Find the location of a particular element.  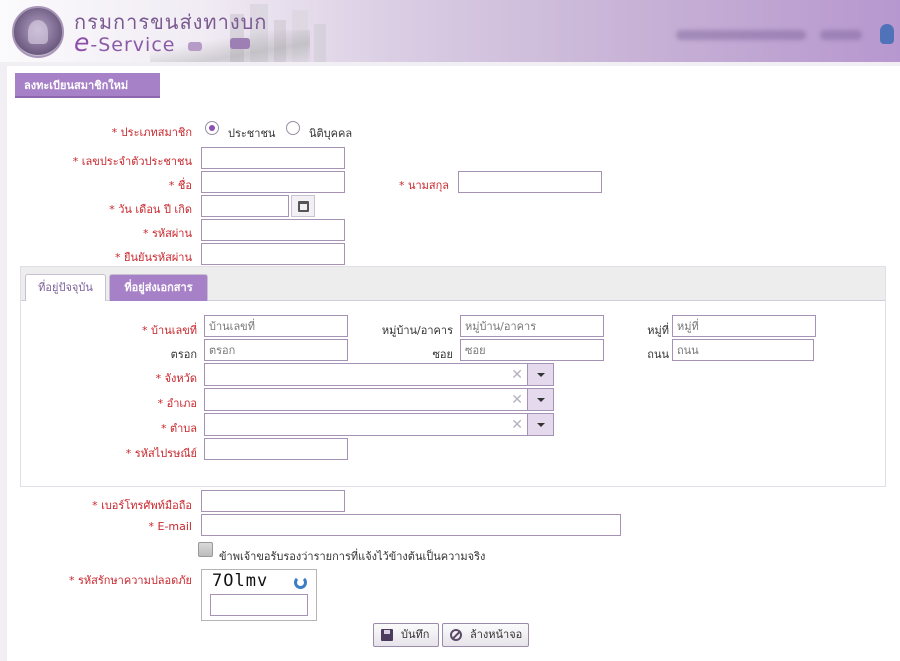

form-title: ลงทะเบียนสมาชิกใหม่ is located at coordinates (87, 85).